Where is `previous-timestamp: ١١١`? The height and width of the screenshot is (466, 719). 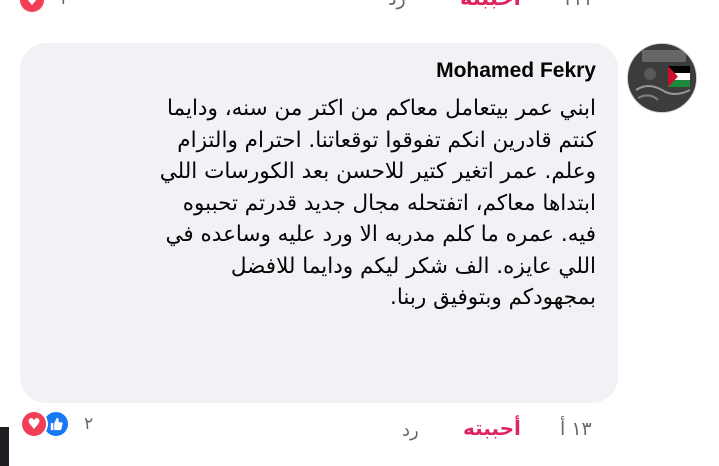 previous-timestamp: ١١١ is located at coordinates (577, 5).